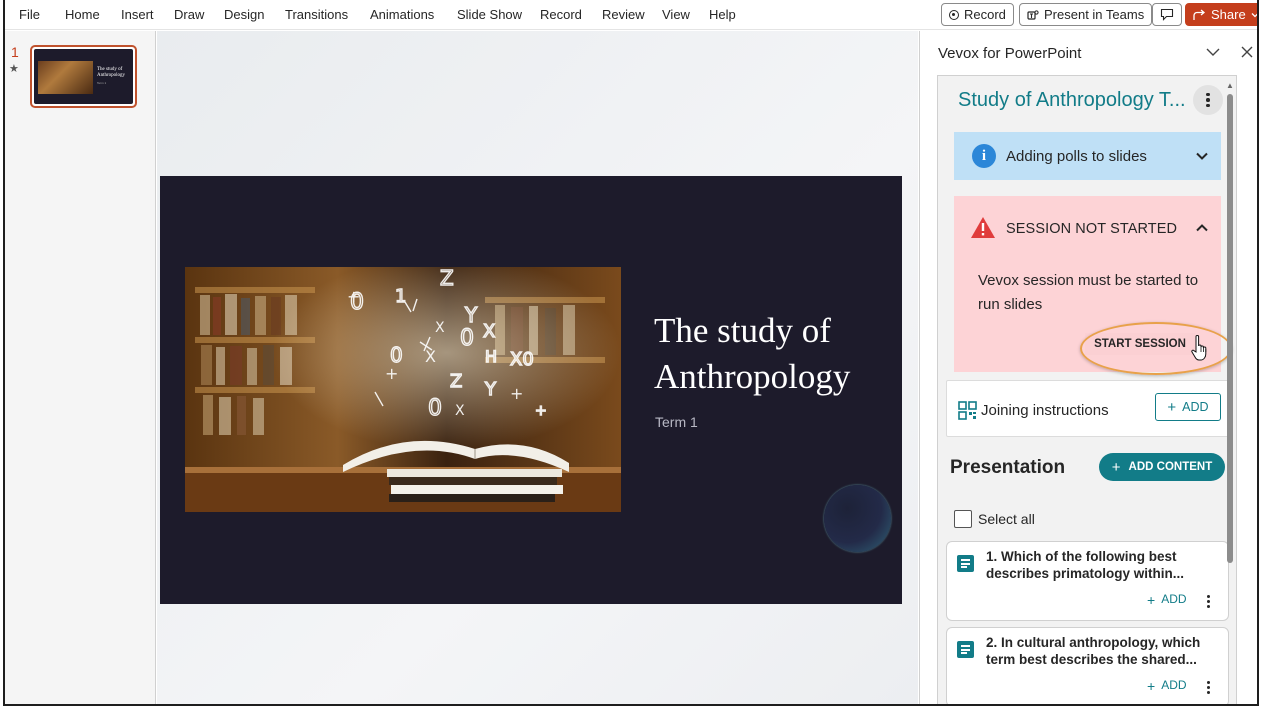 This screenshot has width=1265, height=709. I want to click on decorative-orb-icon, so click(857, 518).